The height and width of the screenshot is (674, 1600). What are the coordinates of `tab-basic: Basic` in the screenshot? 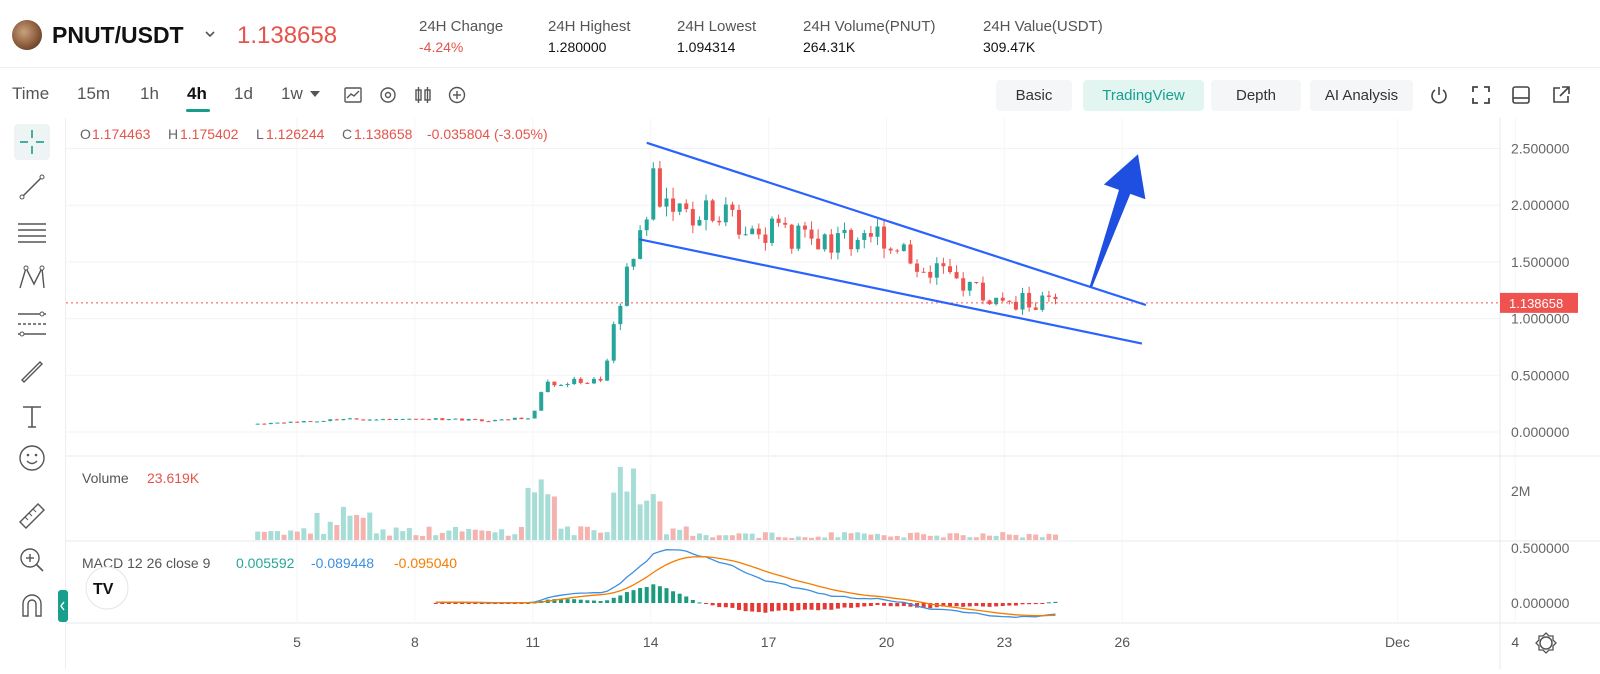 It's located at (1034, 95).